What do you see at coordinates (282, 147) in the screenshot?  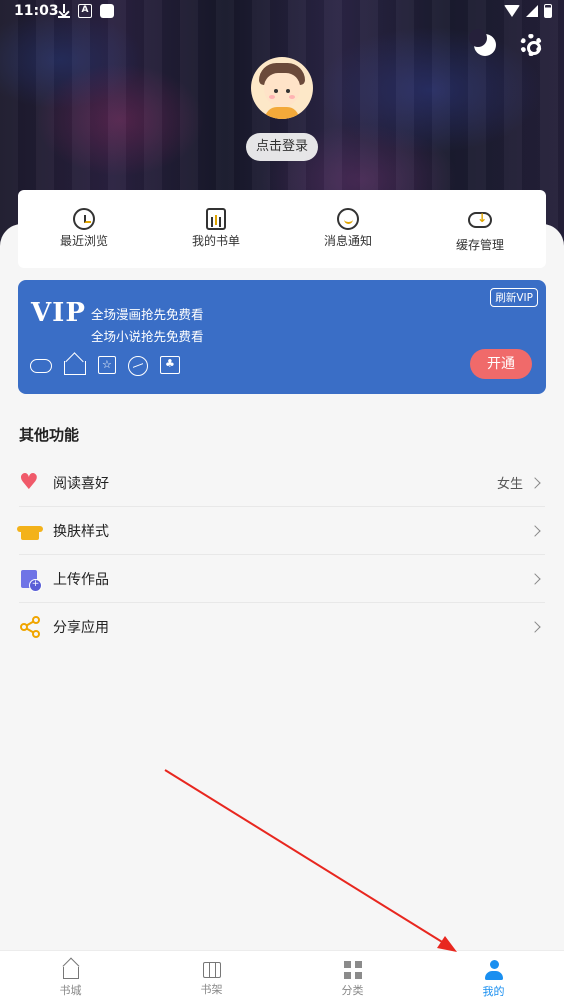 I see `login-button: 点击登录` at bounding box center [282, 147].